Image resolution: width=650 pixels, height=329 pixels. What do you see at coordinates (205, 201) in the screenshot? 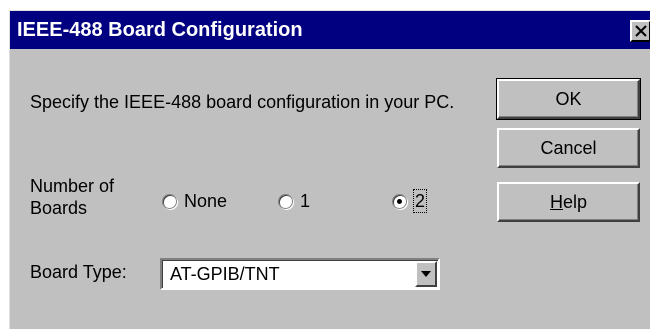
I see `radio-none-label: None` at bounding box center [205, 201].